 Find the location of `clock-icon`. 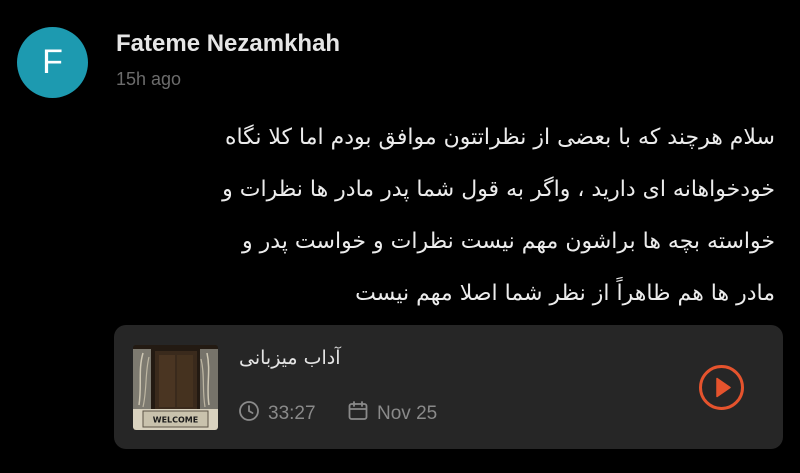

clock-icon is located at coordinates (249, 414).